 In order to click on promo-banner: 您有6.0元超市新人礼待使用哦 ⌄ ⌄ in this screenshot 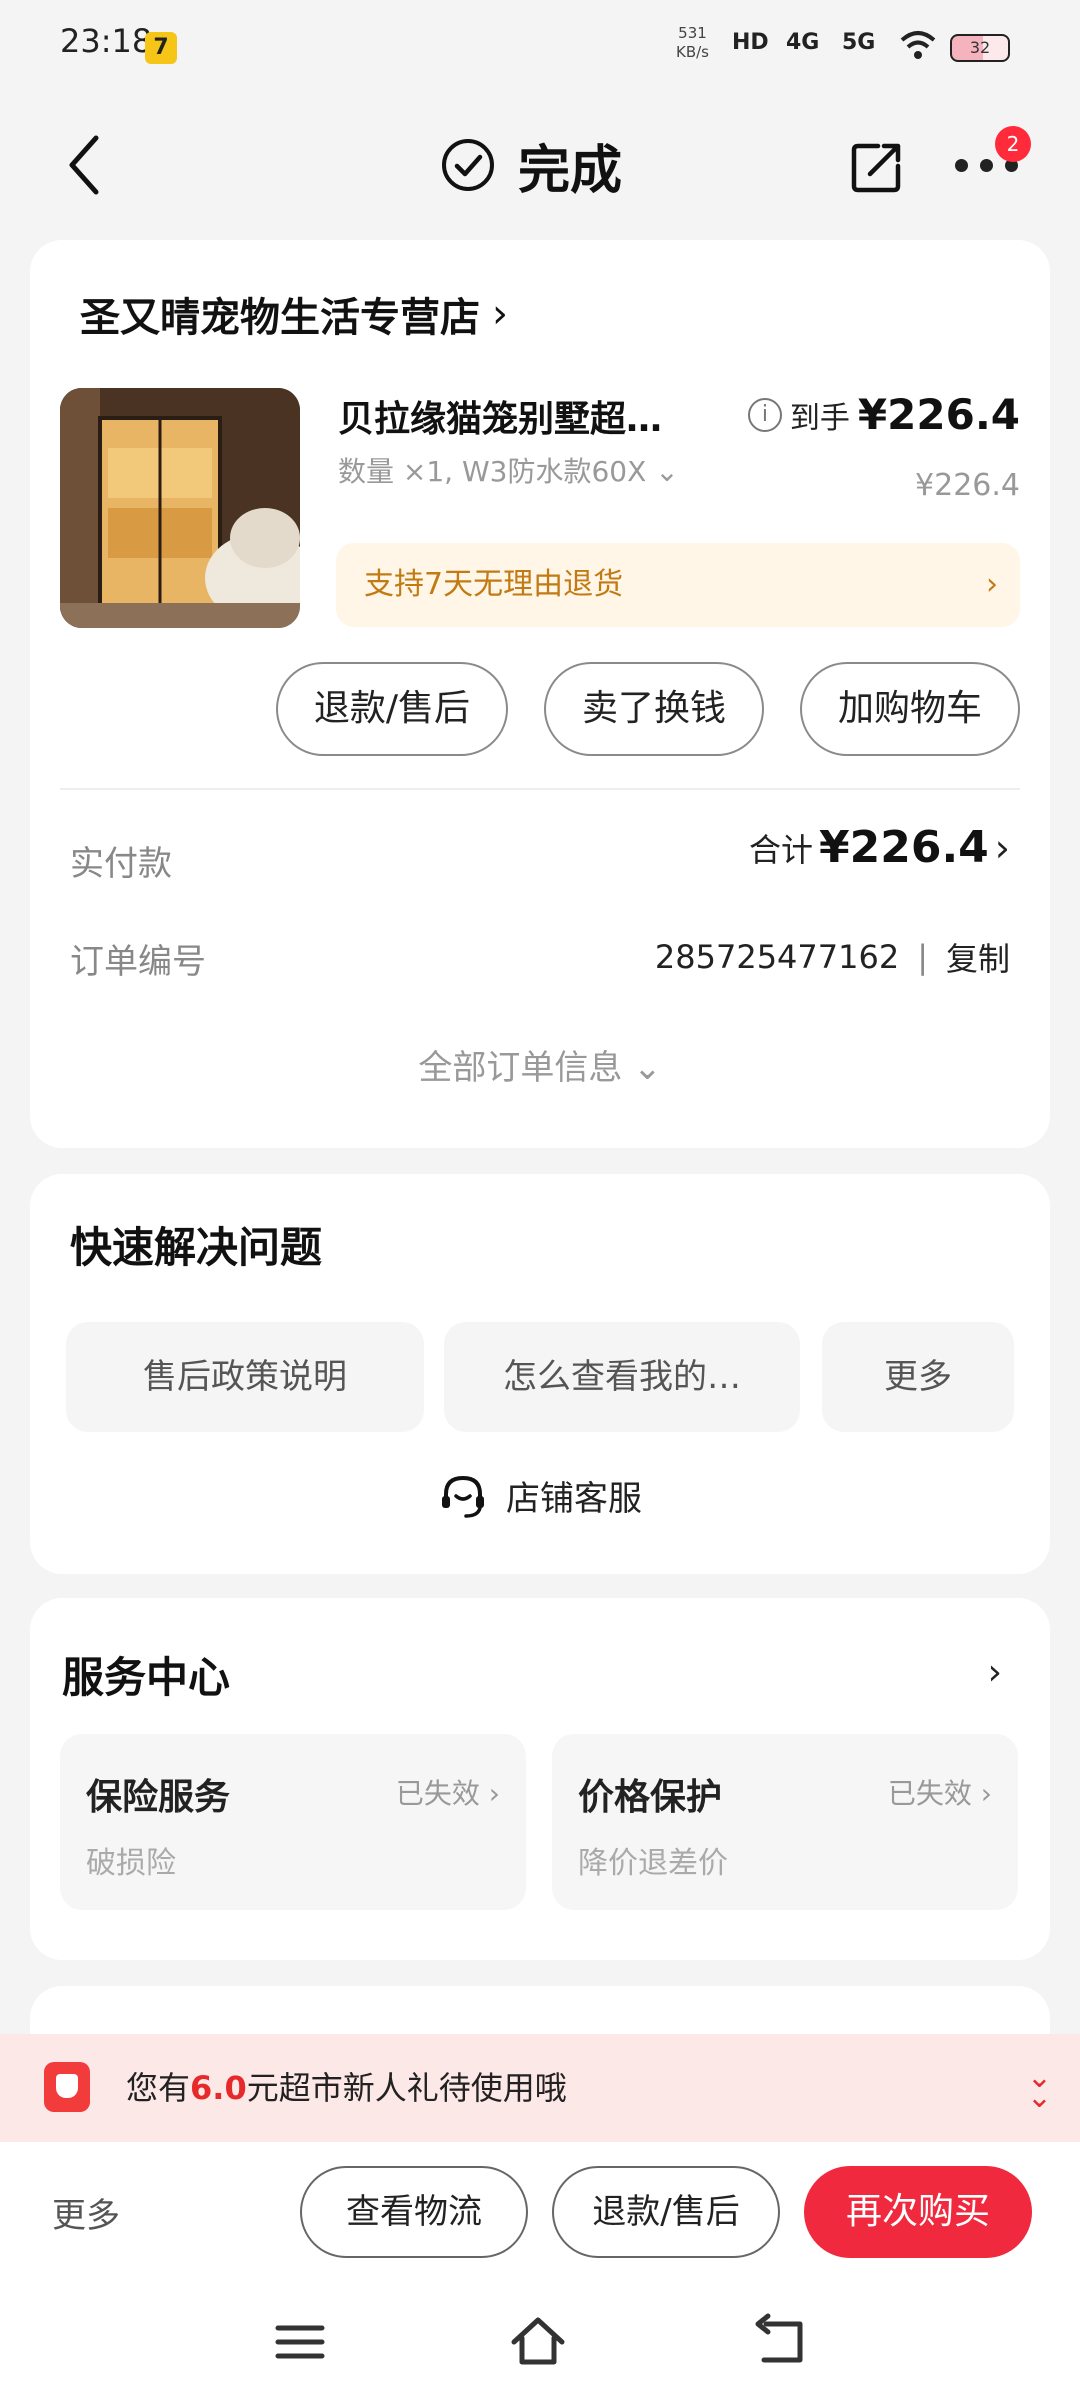, I will do `click(540, 2088)`.